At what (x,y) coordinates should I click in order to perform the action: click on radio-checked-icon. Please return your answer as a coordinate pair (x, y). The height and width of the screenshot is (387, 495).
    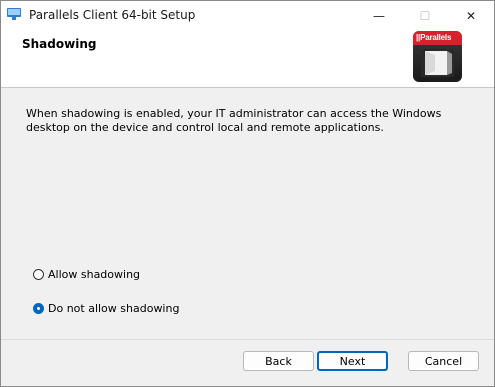
    Looking at the image, I should click on (38, 308).